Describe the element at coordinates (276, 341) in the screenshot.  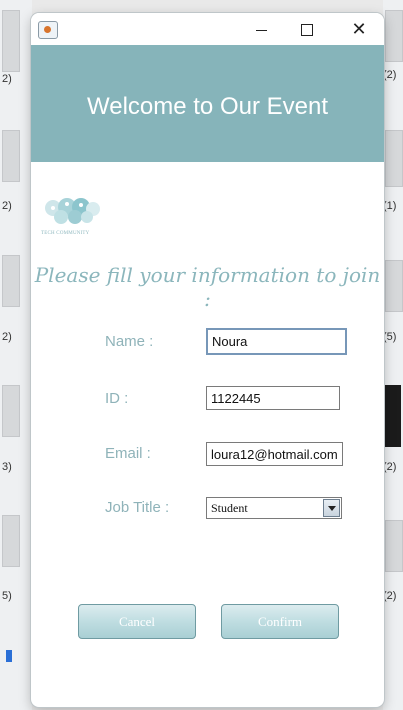
I see `name-field` at that location.